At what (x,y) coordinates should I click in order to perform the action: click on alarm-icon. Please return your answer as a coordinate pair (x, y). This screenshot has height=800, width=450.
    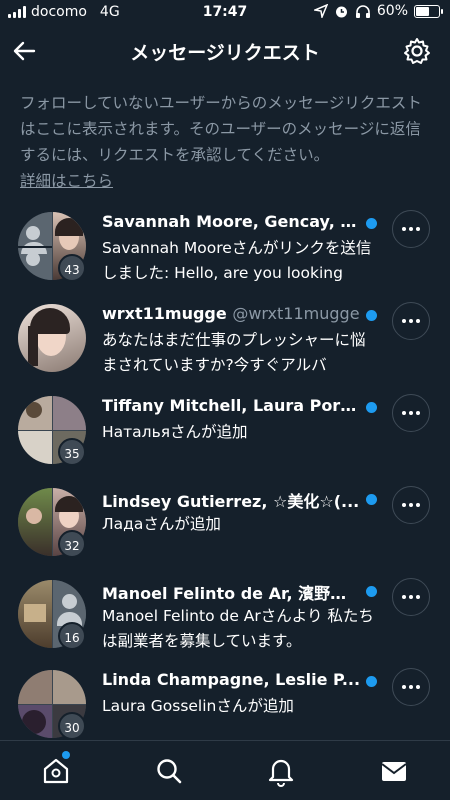
    Looking at the image, I should click on (341, 11).